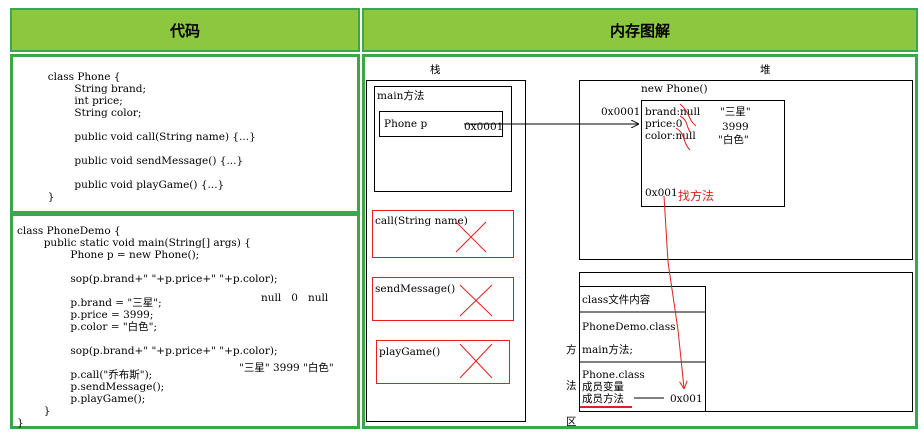  I want to click on memory-header: 内存图解, so click(640, 30).